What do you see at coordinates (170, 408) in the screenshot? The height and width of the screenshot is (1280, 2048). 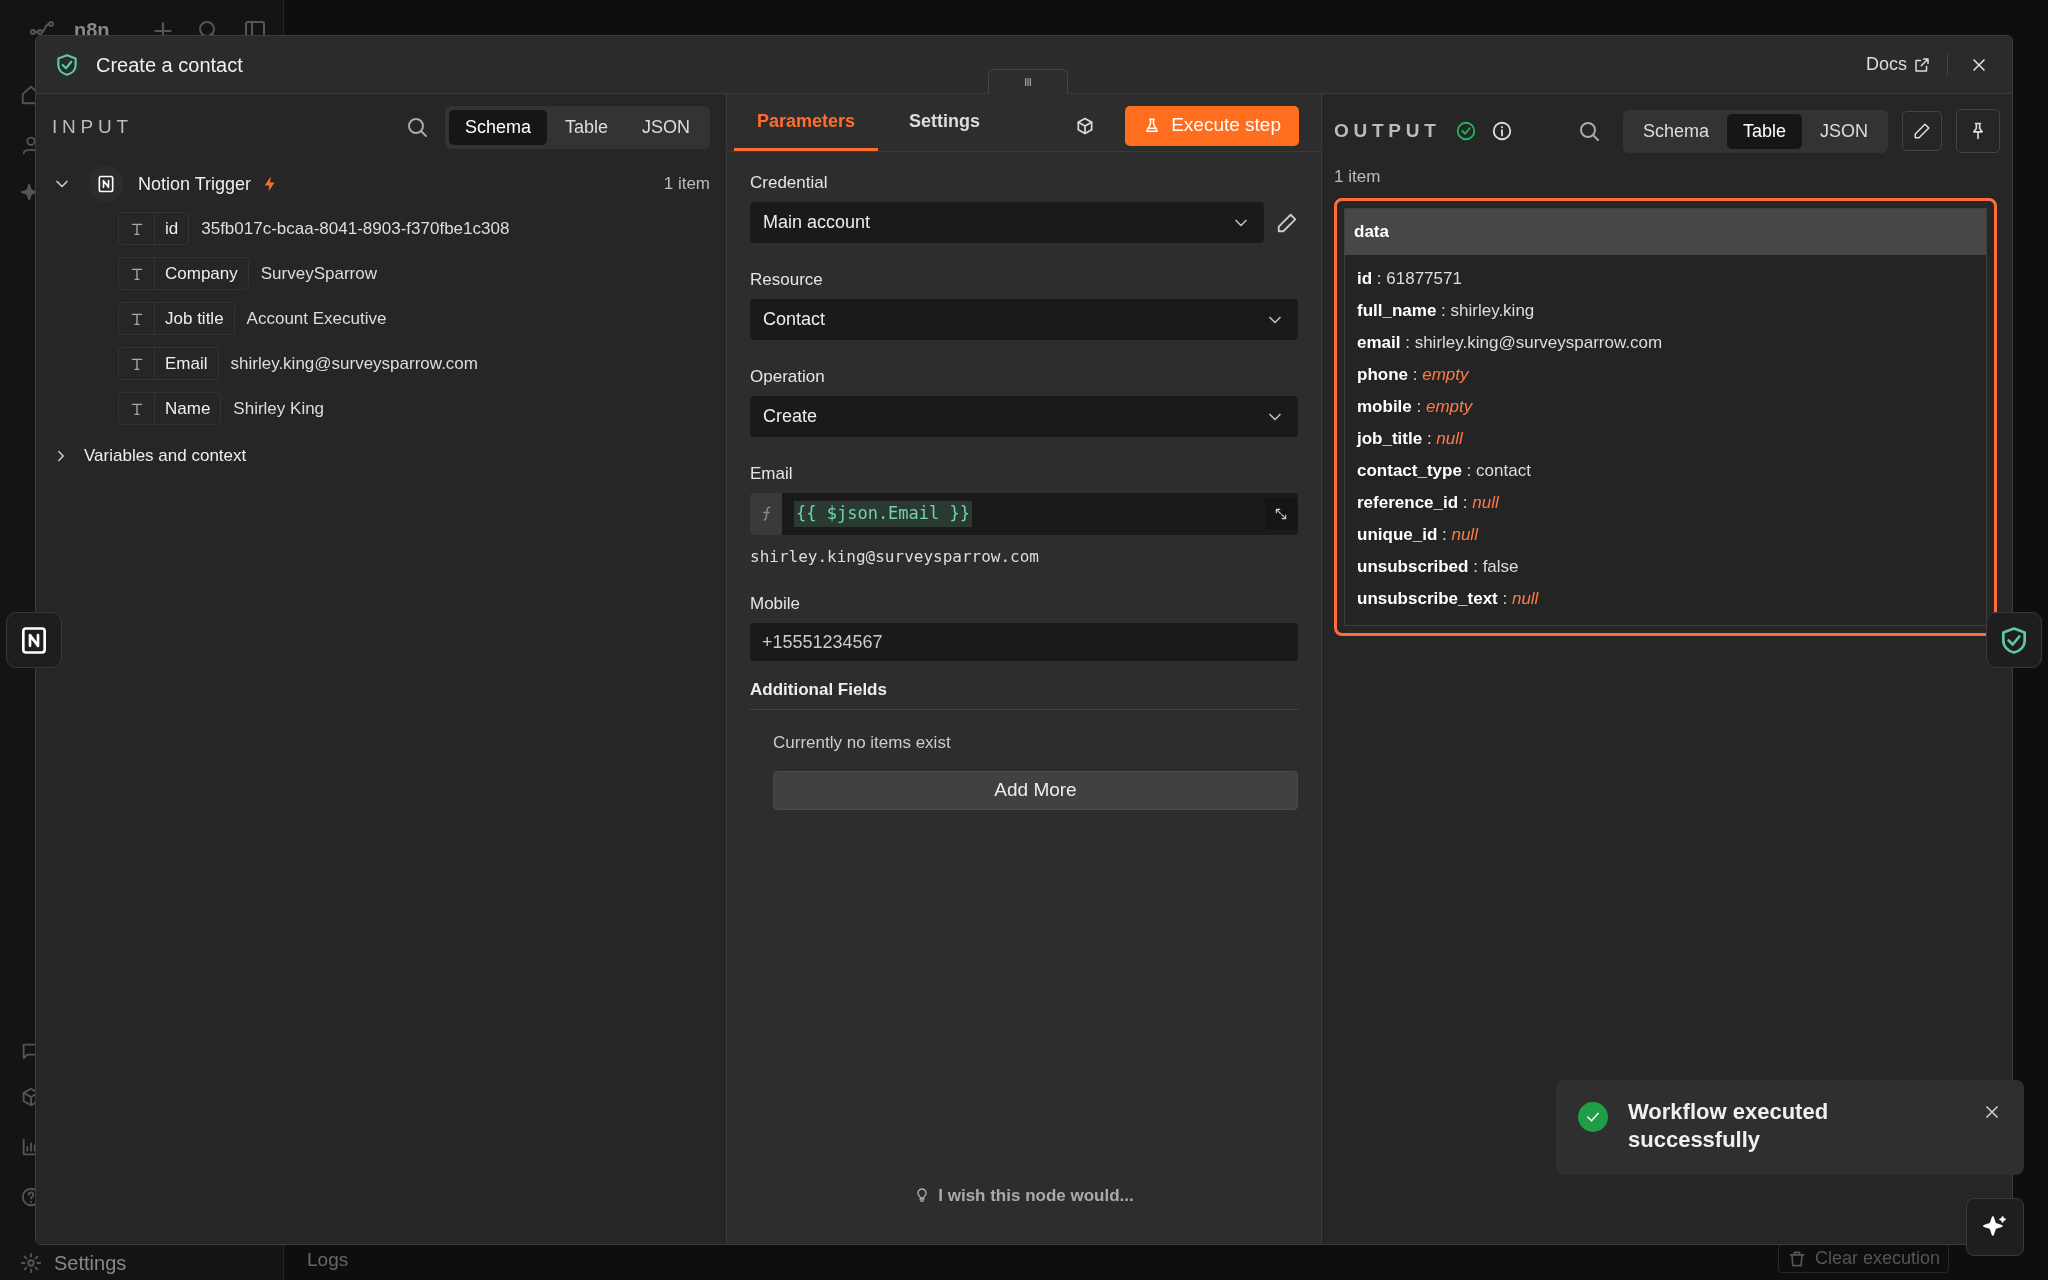 I see `field-key: Name` at bounding box center [170, 408].